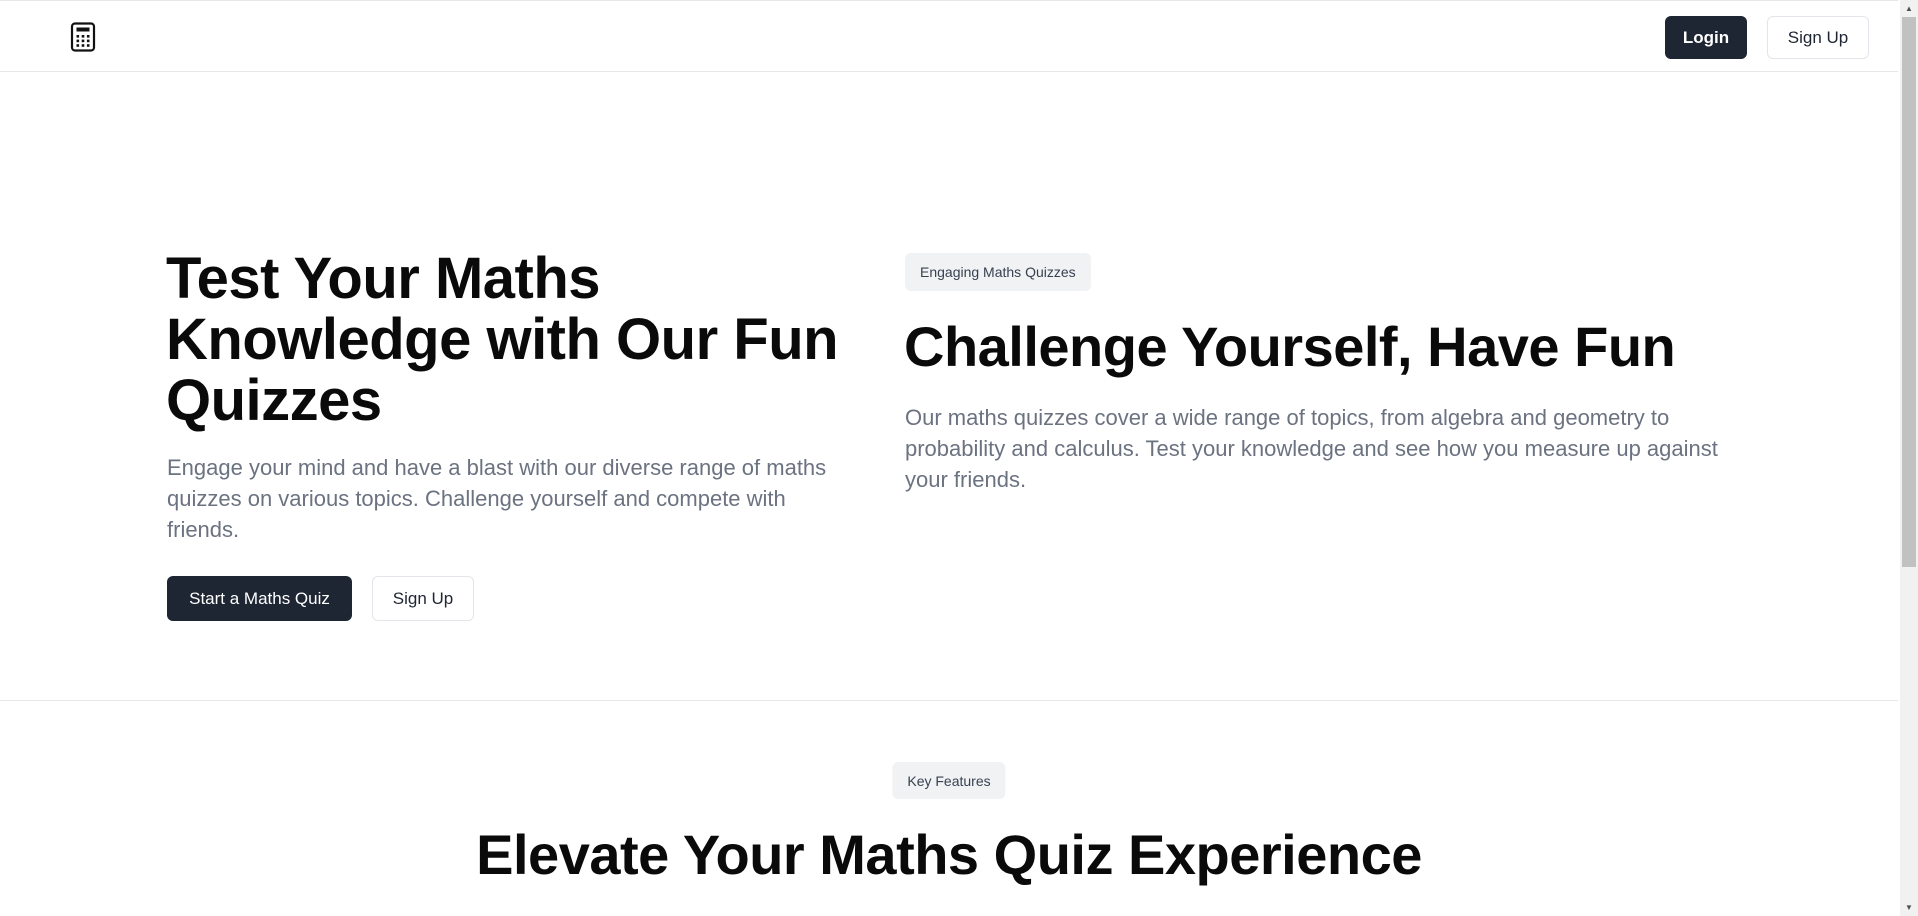  Describe the element at coordinates (1909, 8) in the screenshot. I see `scroll-up-arrow-icon: ▲` at that location.